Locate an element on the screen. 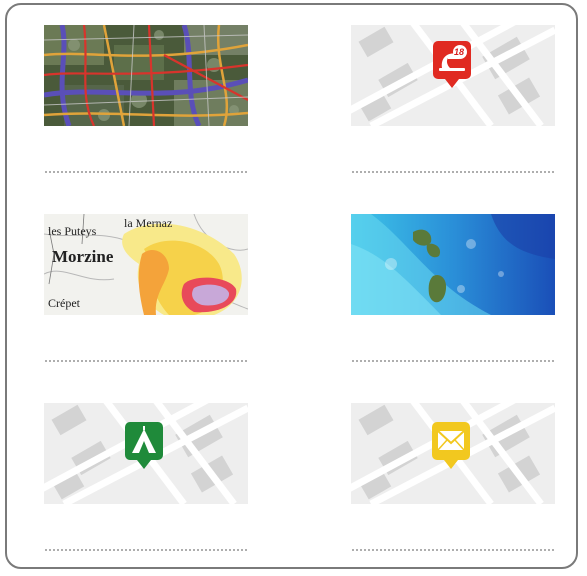 This screenshot has width=587, height=576. road-traffic-map is located at coordinates (146, 75).